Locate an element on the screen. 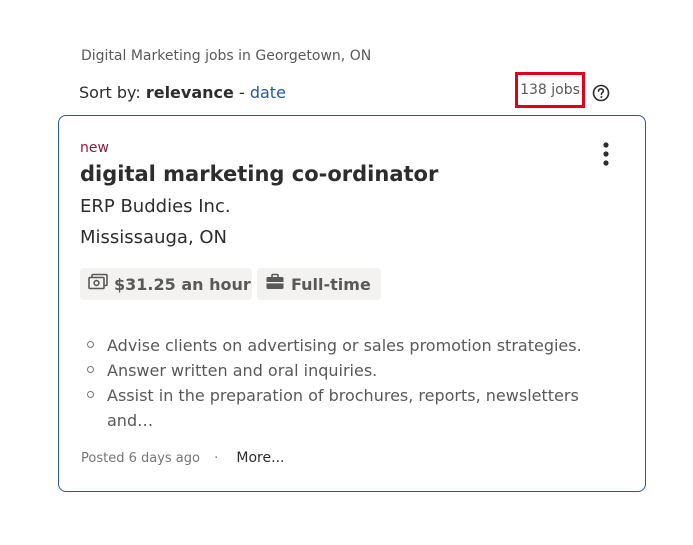  salary-text: $31.25 an hour is located at coordinates (182, 284).